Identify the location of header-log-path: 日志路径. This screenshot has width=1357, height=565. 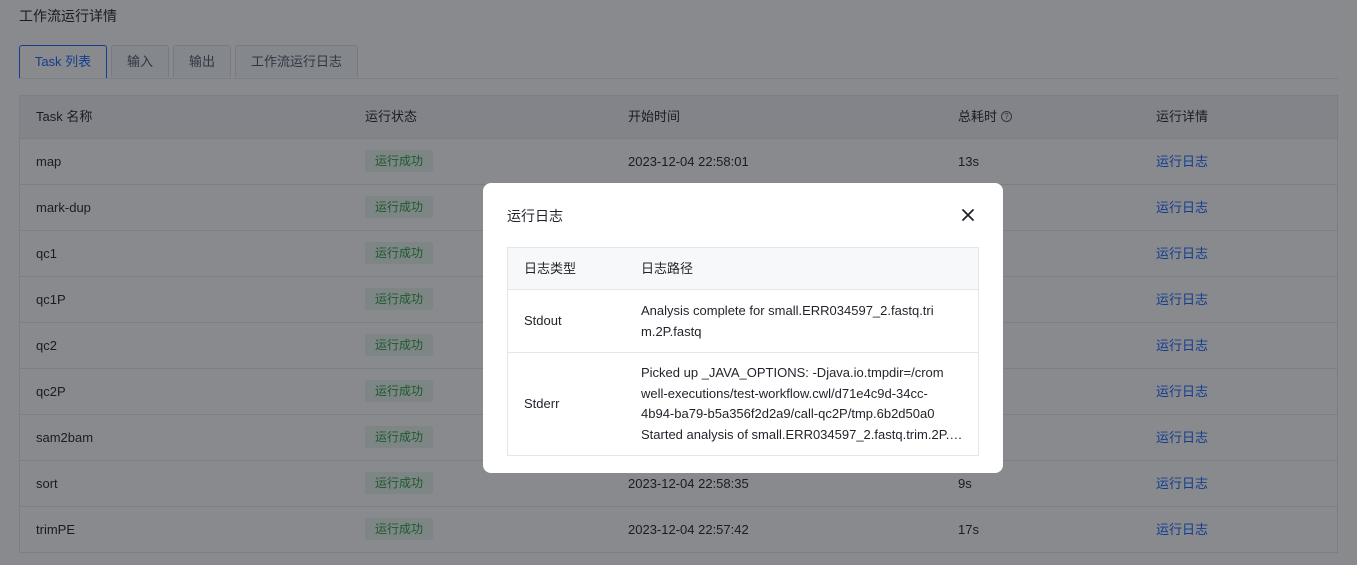
(667, 268).